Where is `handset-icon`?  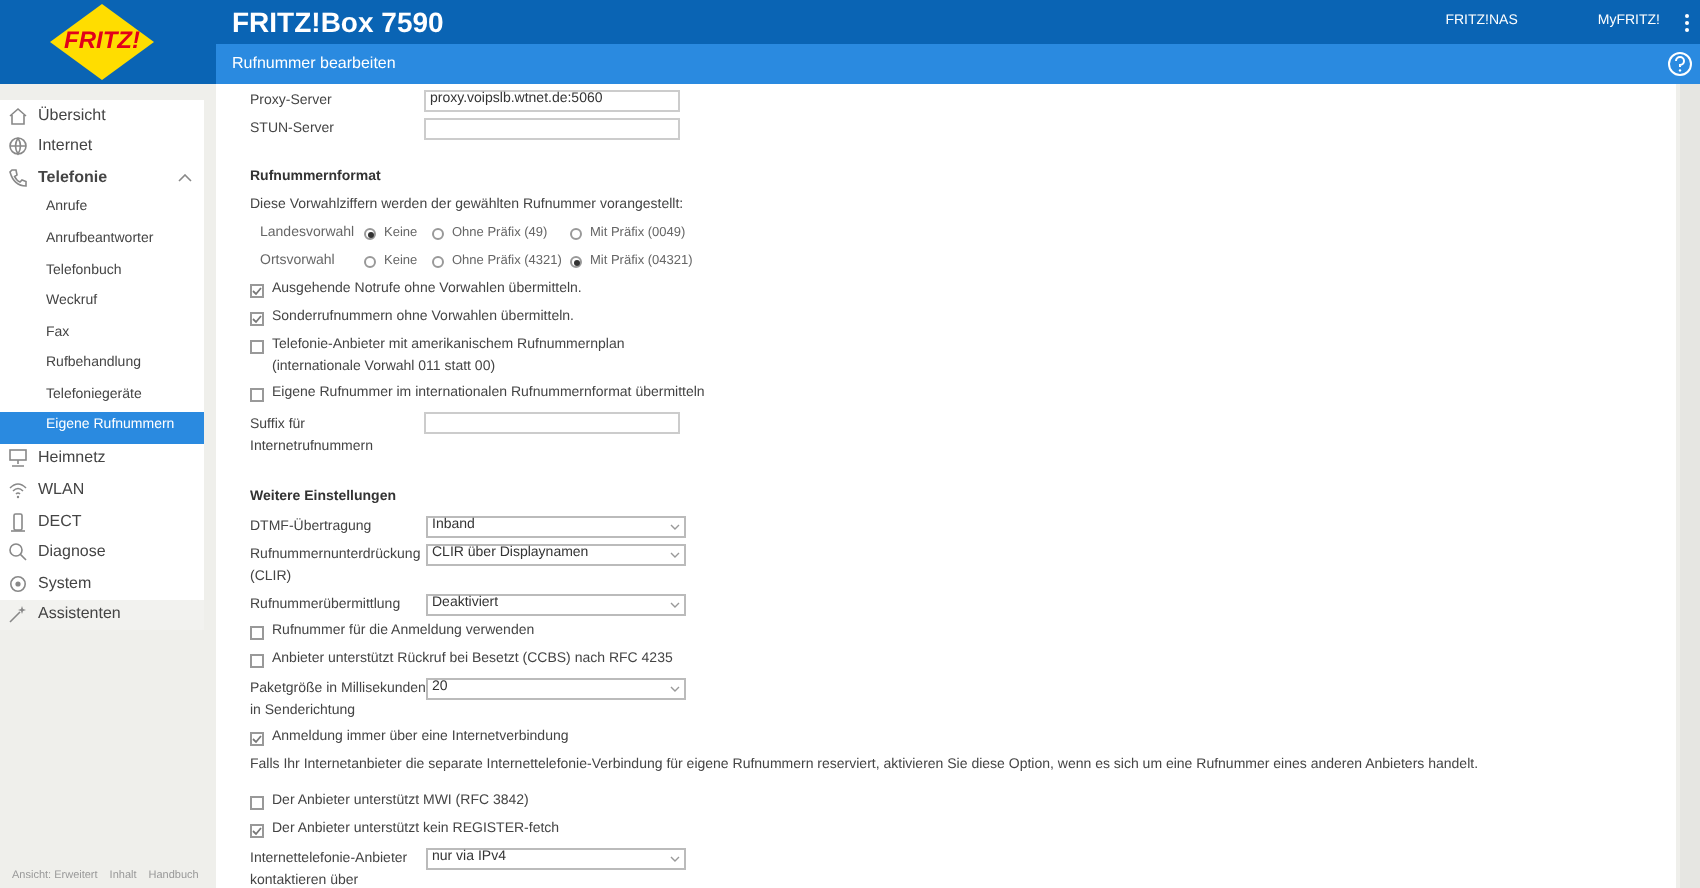 handset-icon is located at coordinates (18, 521).